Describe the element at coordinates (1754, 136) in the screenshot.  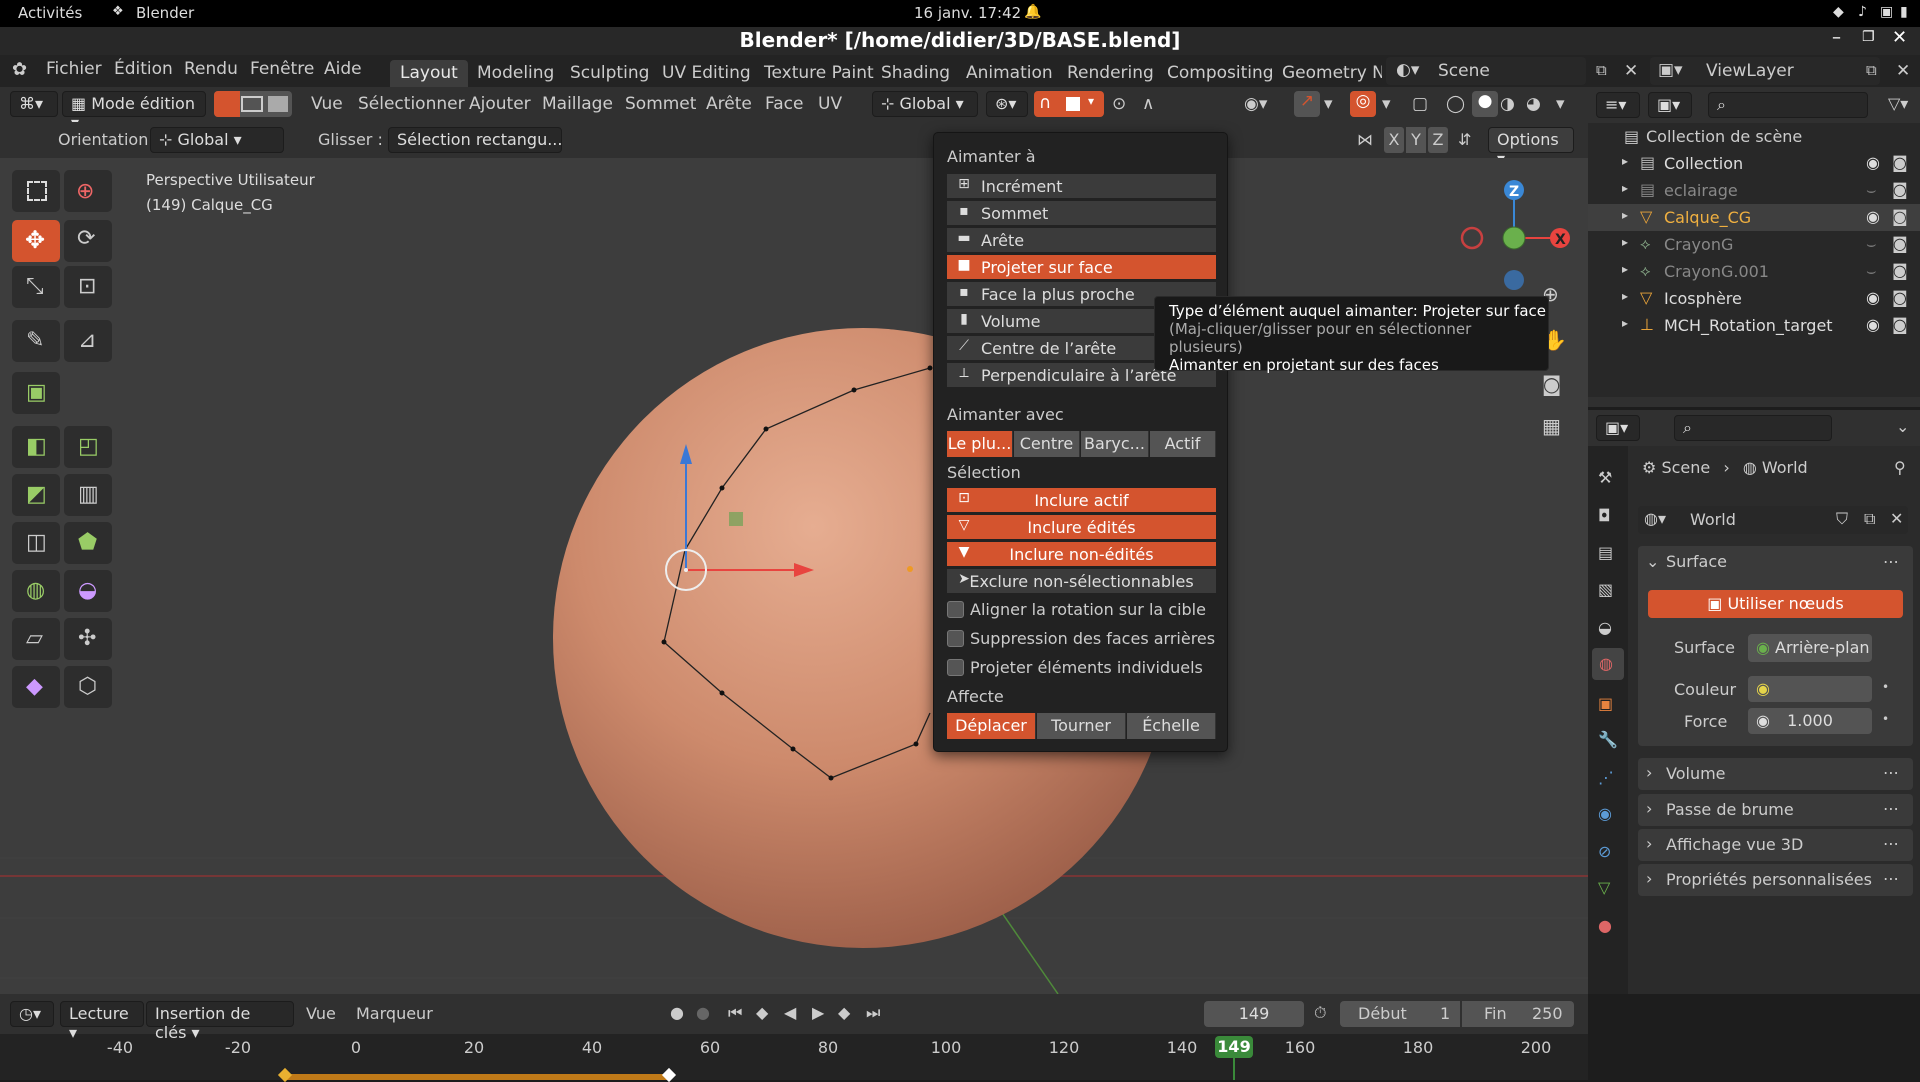
I see `outliner-root: ▤ Collection de scène` at that location.